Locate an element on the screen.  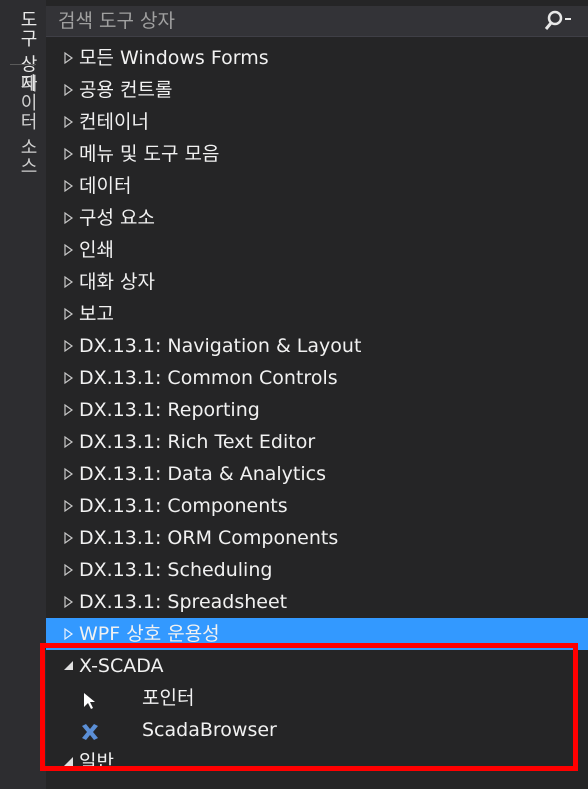
group-common-controls: 공용 컨트롤 is located at coordinates (317, 90).